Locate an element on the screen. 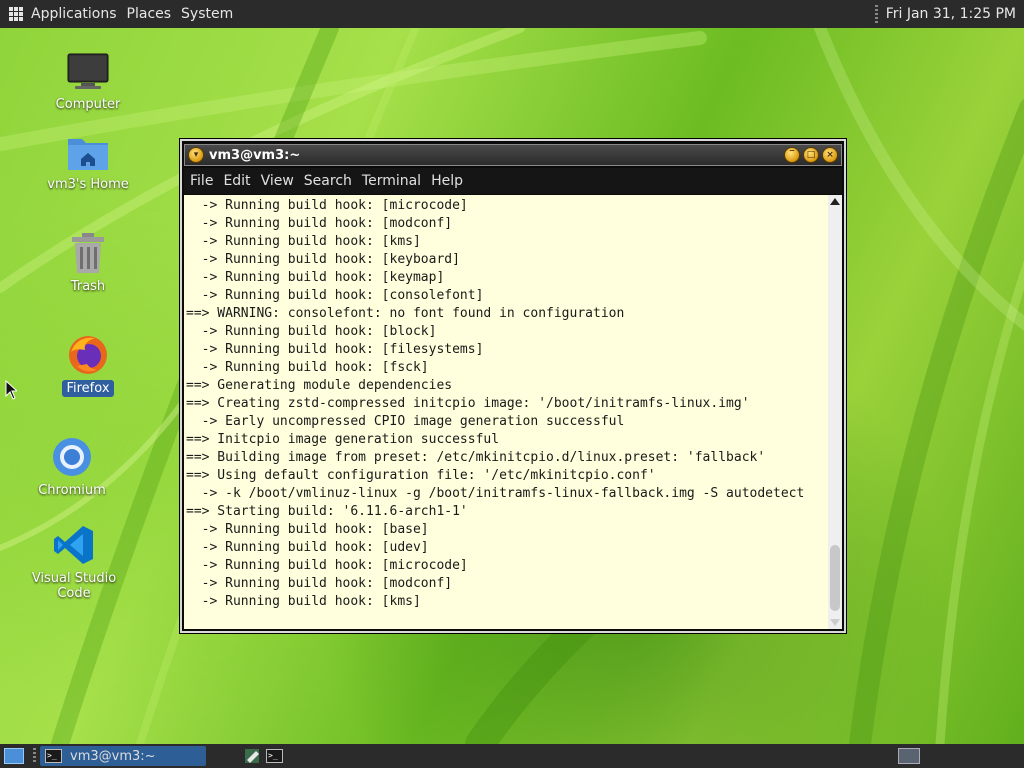 The image size is (1024, 768). terminal-line: ==> Generating module dependencies is located at coordinates (319, 385).